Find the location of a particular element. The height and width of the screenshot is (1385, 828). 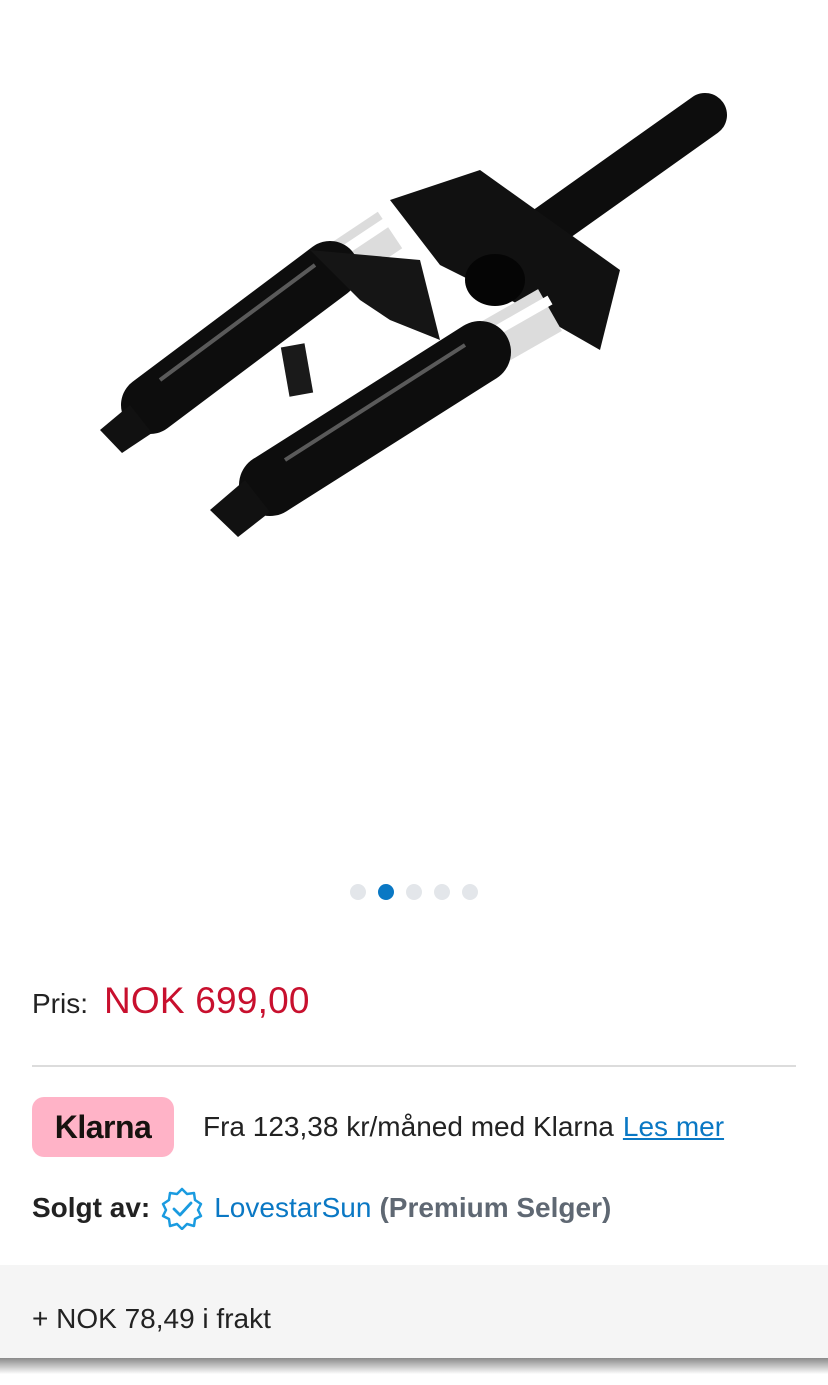

carousel-dot-active is located at coordinates (386, 892).